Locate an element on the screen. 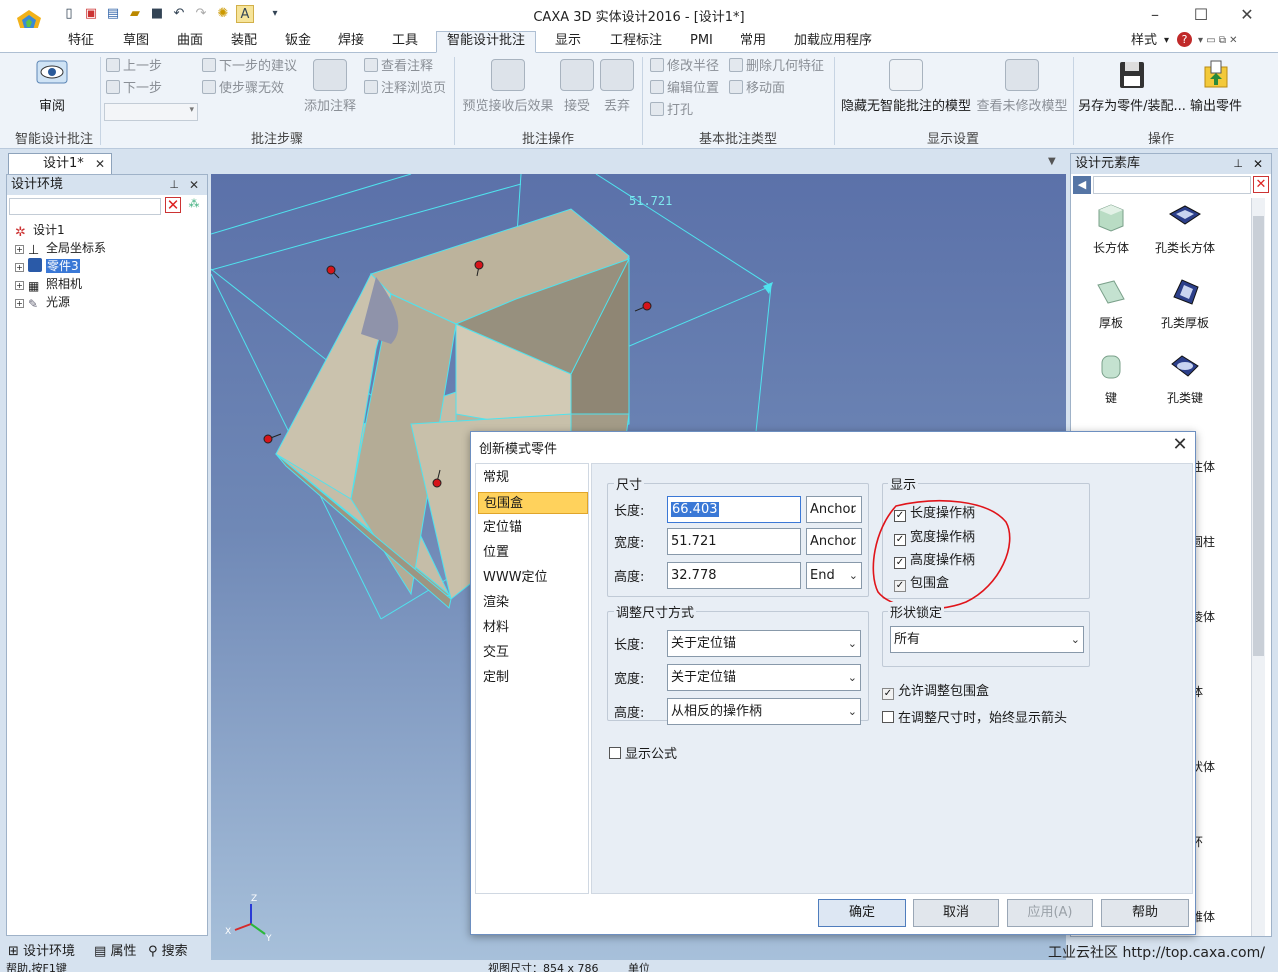  tab-search: ⚲ 搜索 is located at coordinates (168, 949).